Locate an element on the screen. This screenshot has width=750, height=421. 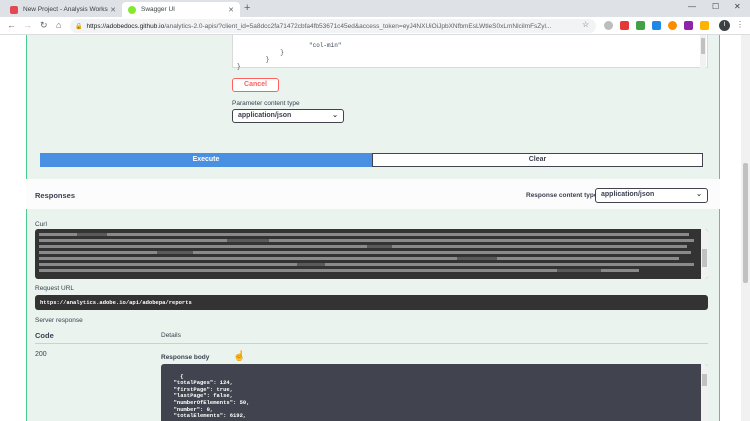
response-body-label: Response body is located at coordinates (185, 357).